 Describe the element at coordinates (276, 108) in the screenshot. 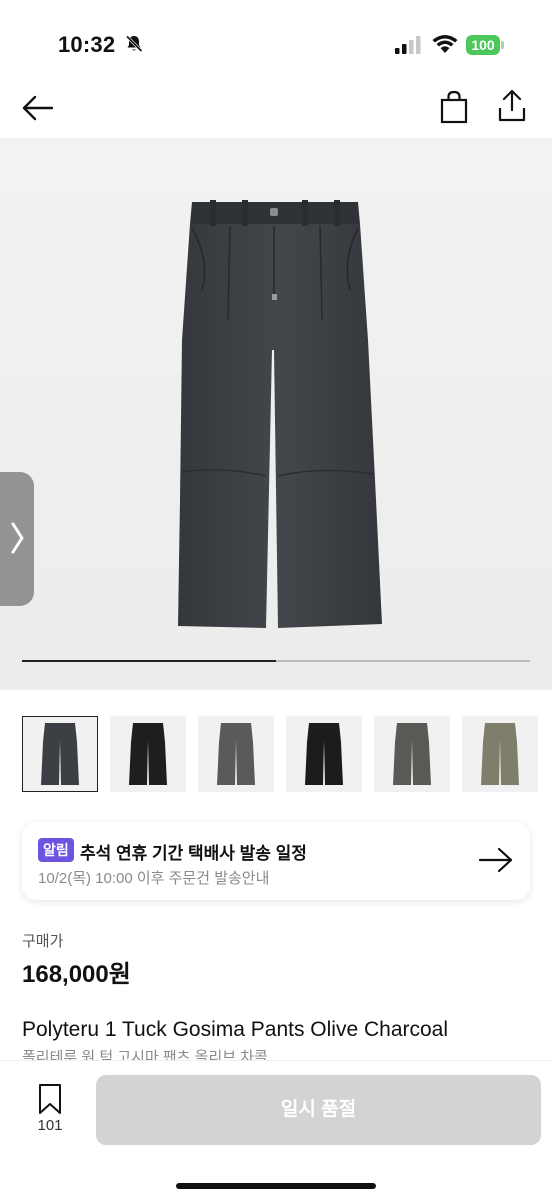

I see `header-nav` at that location.